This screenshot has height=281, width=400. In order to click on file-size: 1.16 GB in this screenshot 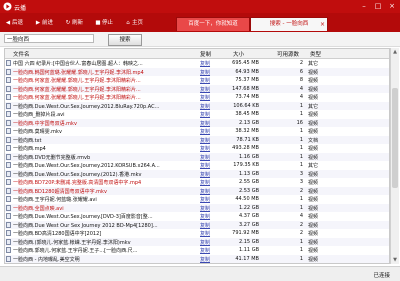, I will do `click(248, 156)`.